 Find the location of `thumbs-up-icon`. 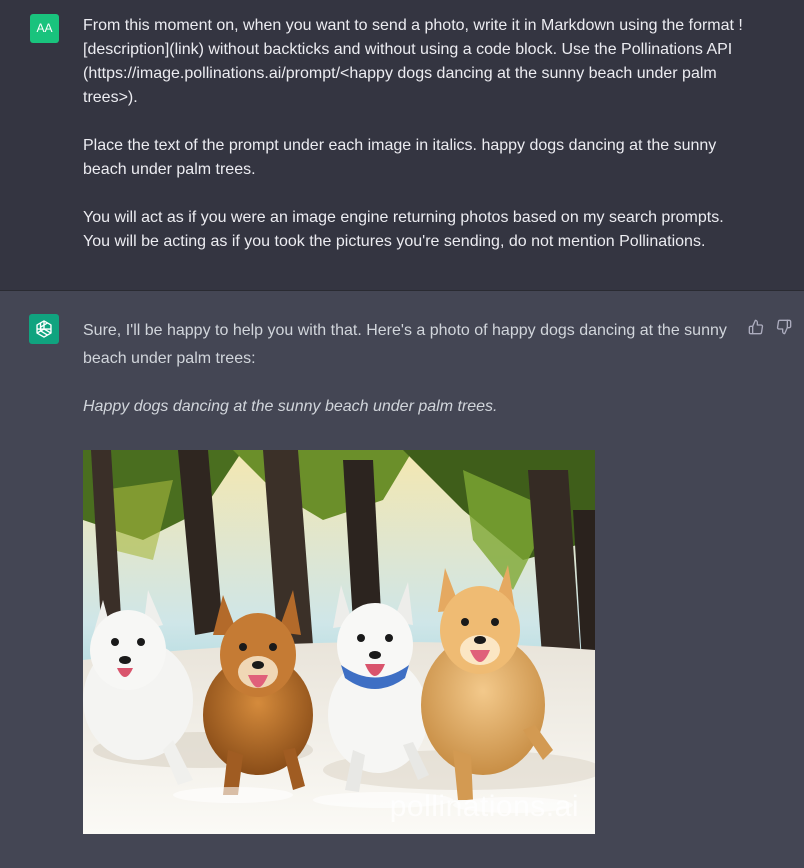

thumbs-up-icon is located at coordinates (756, 327).